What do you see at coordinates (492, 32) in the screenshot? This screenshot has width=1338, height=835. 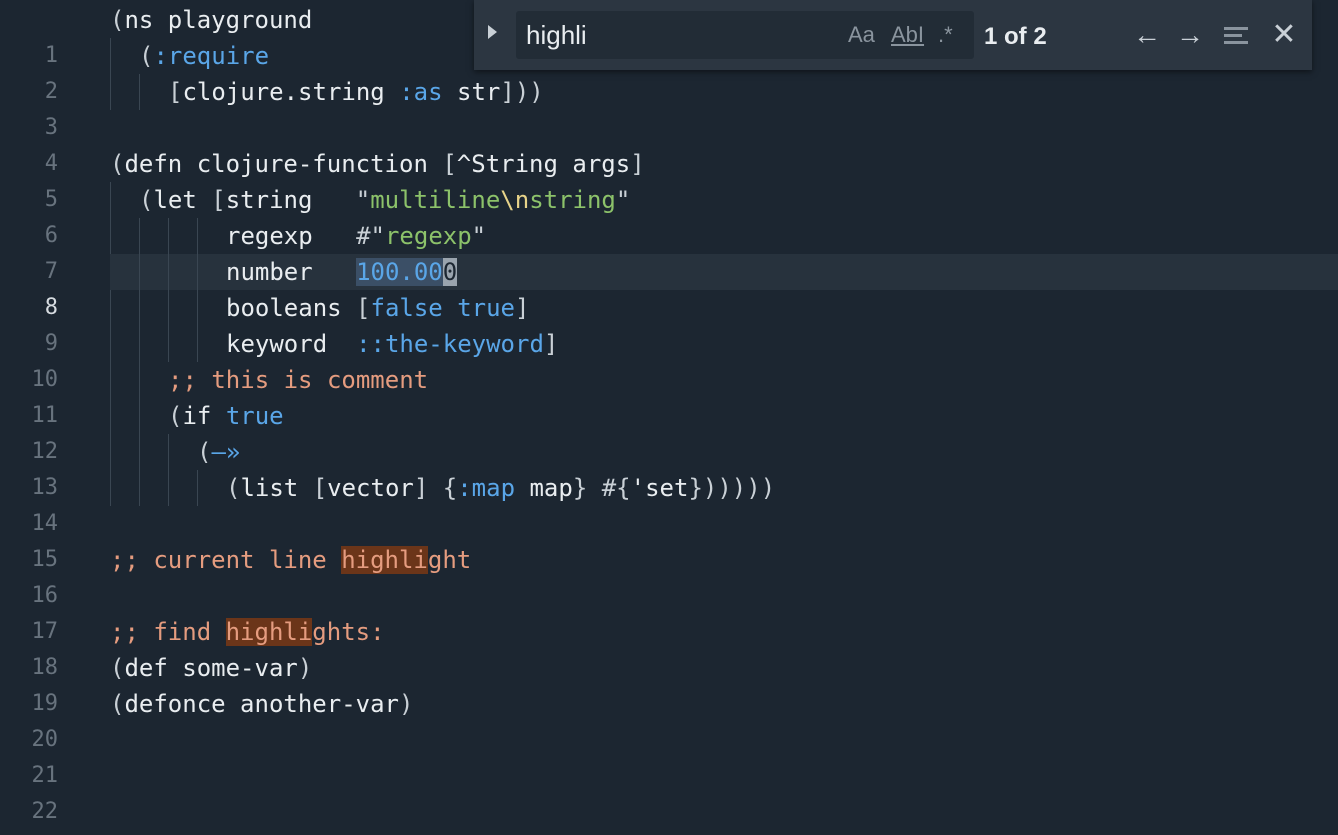 I see `expand-replace-toggle-icon` at bounding box center [492, 32].